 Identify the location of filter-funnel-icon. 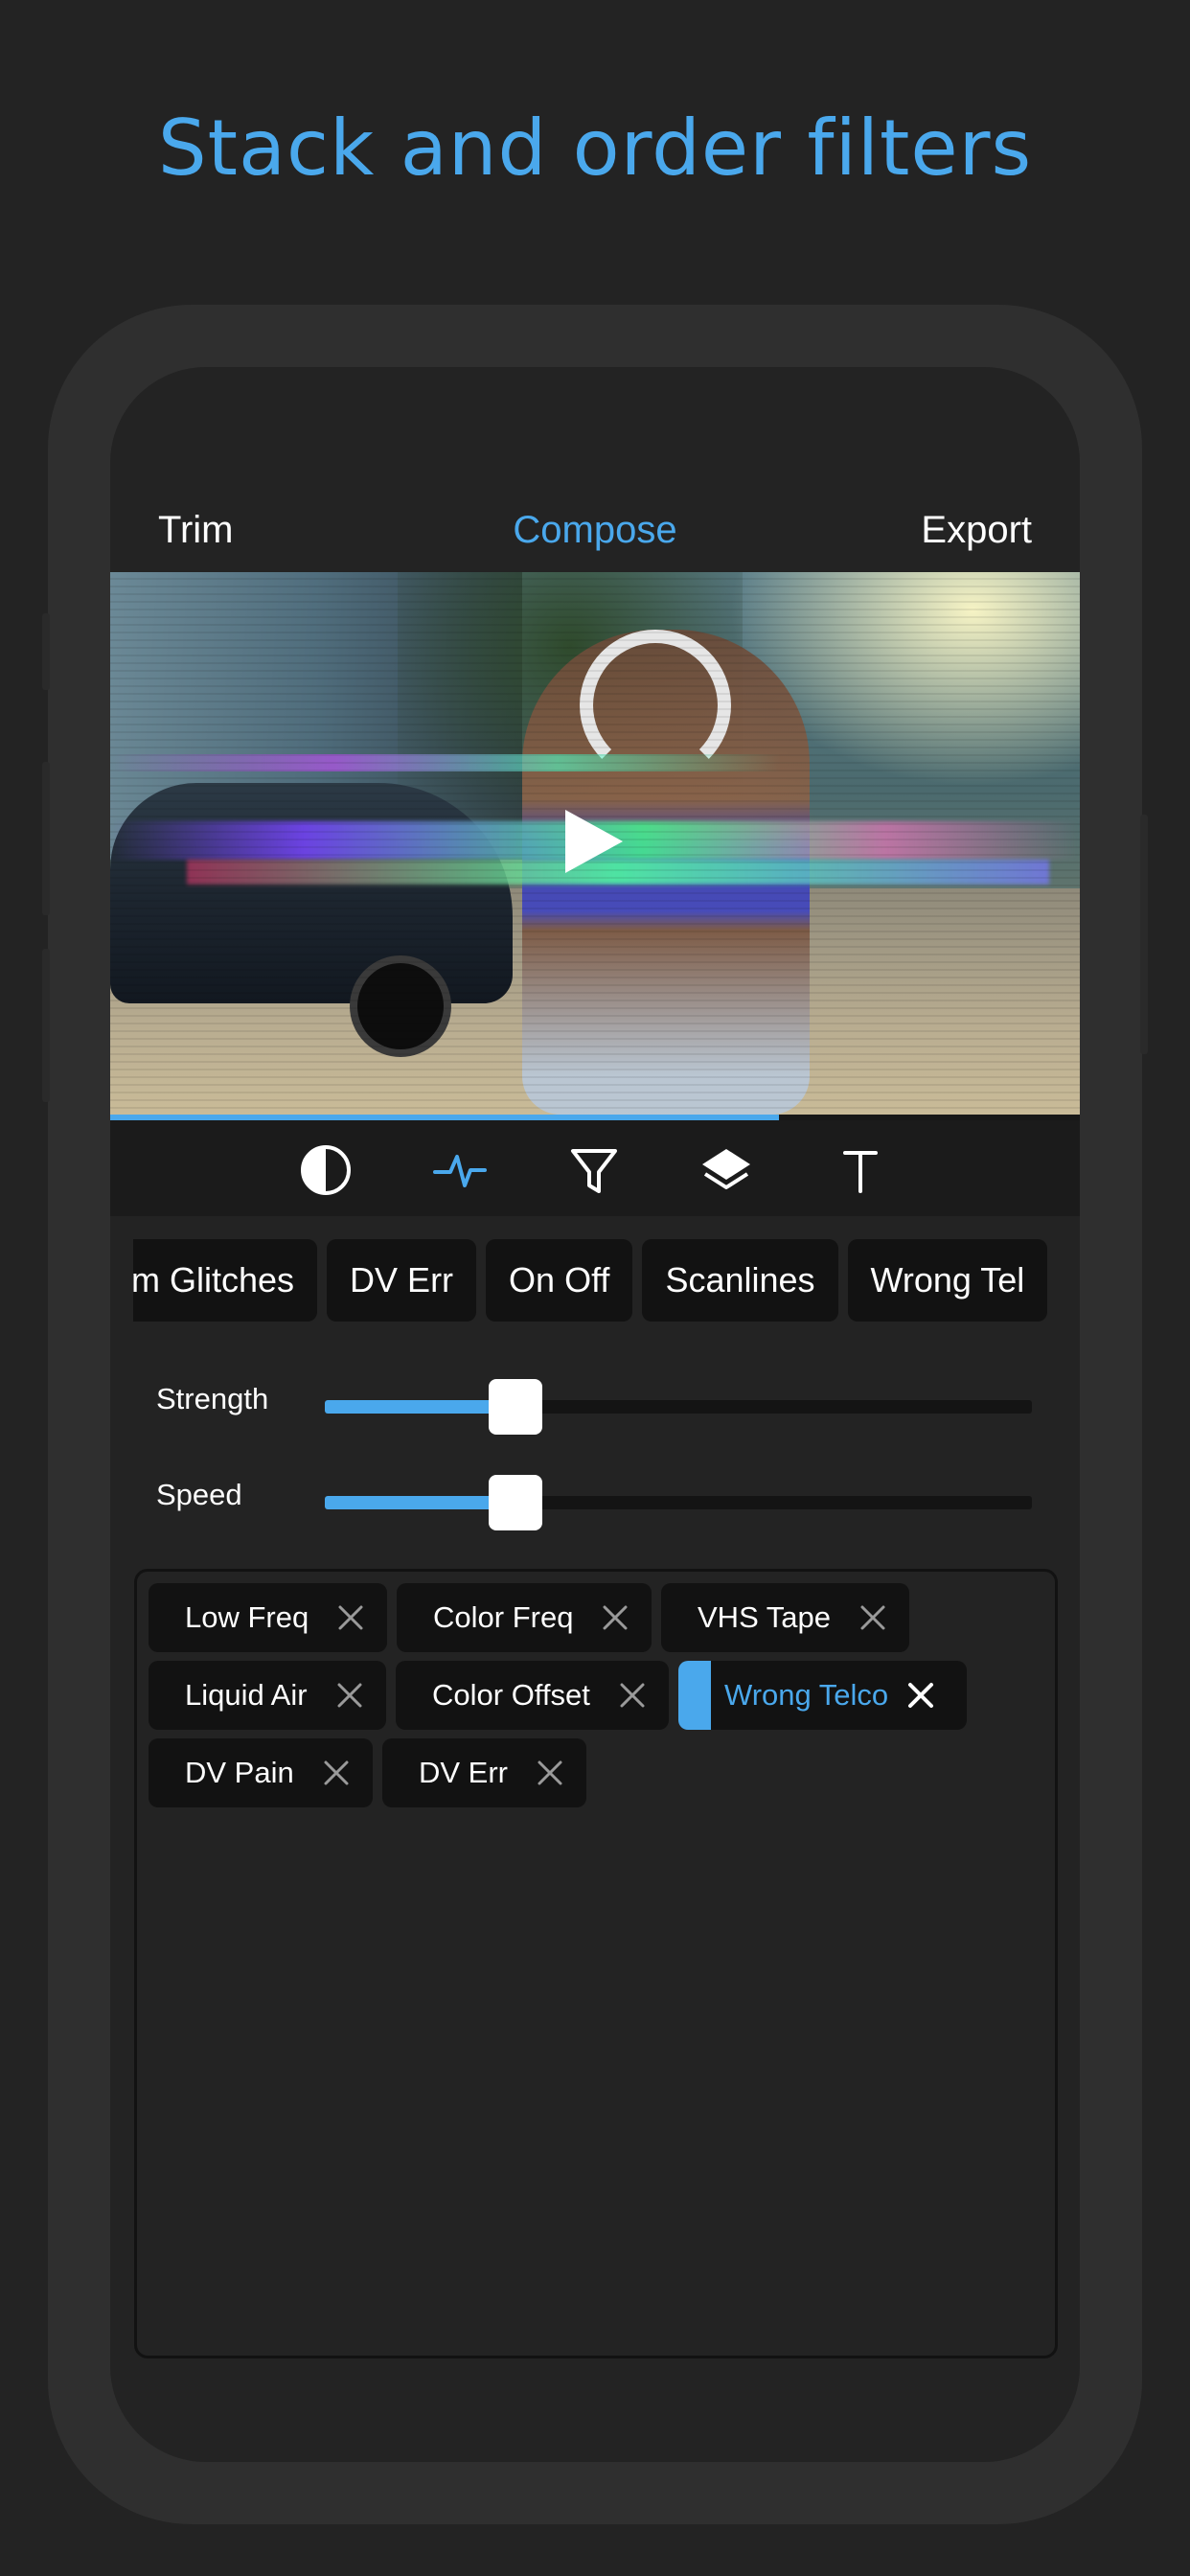
(594, 1170).